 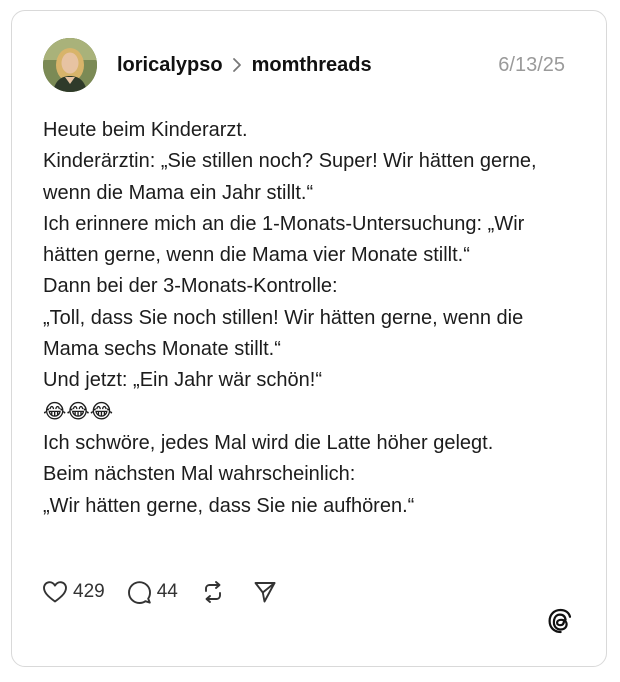 What do you see at coordinates (167, 591) in the screenshot?
I see `comment-count: 44` at bounding box center [167, 591].